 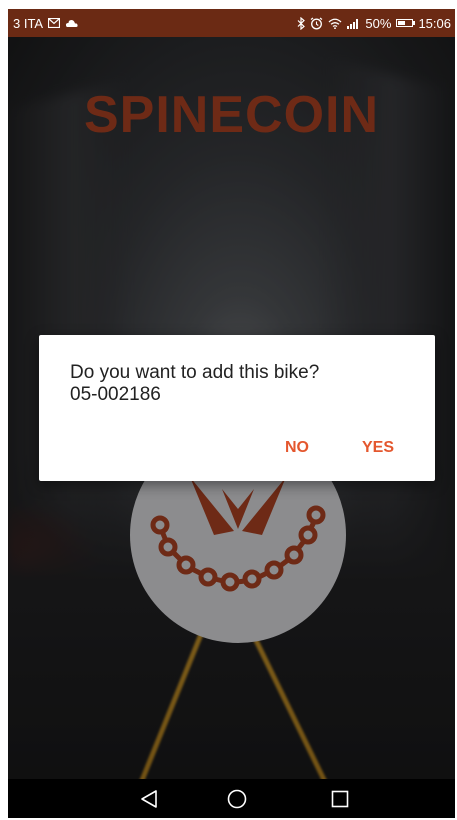 What do you see at coordinates (378, 23) in the screenshot?
I see `battery-percent: 50%` at bounding box center [378, 23].